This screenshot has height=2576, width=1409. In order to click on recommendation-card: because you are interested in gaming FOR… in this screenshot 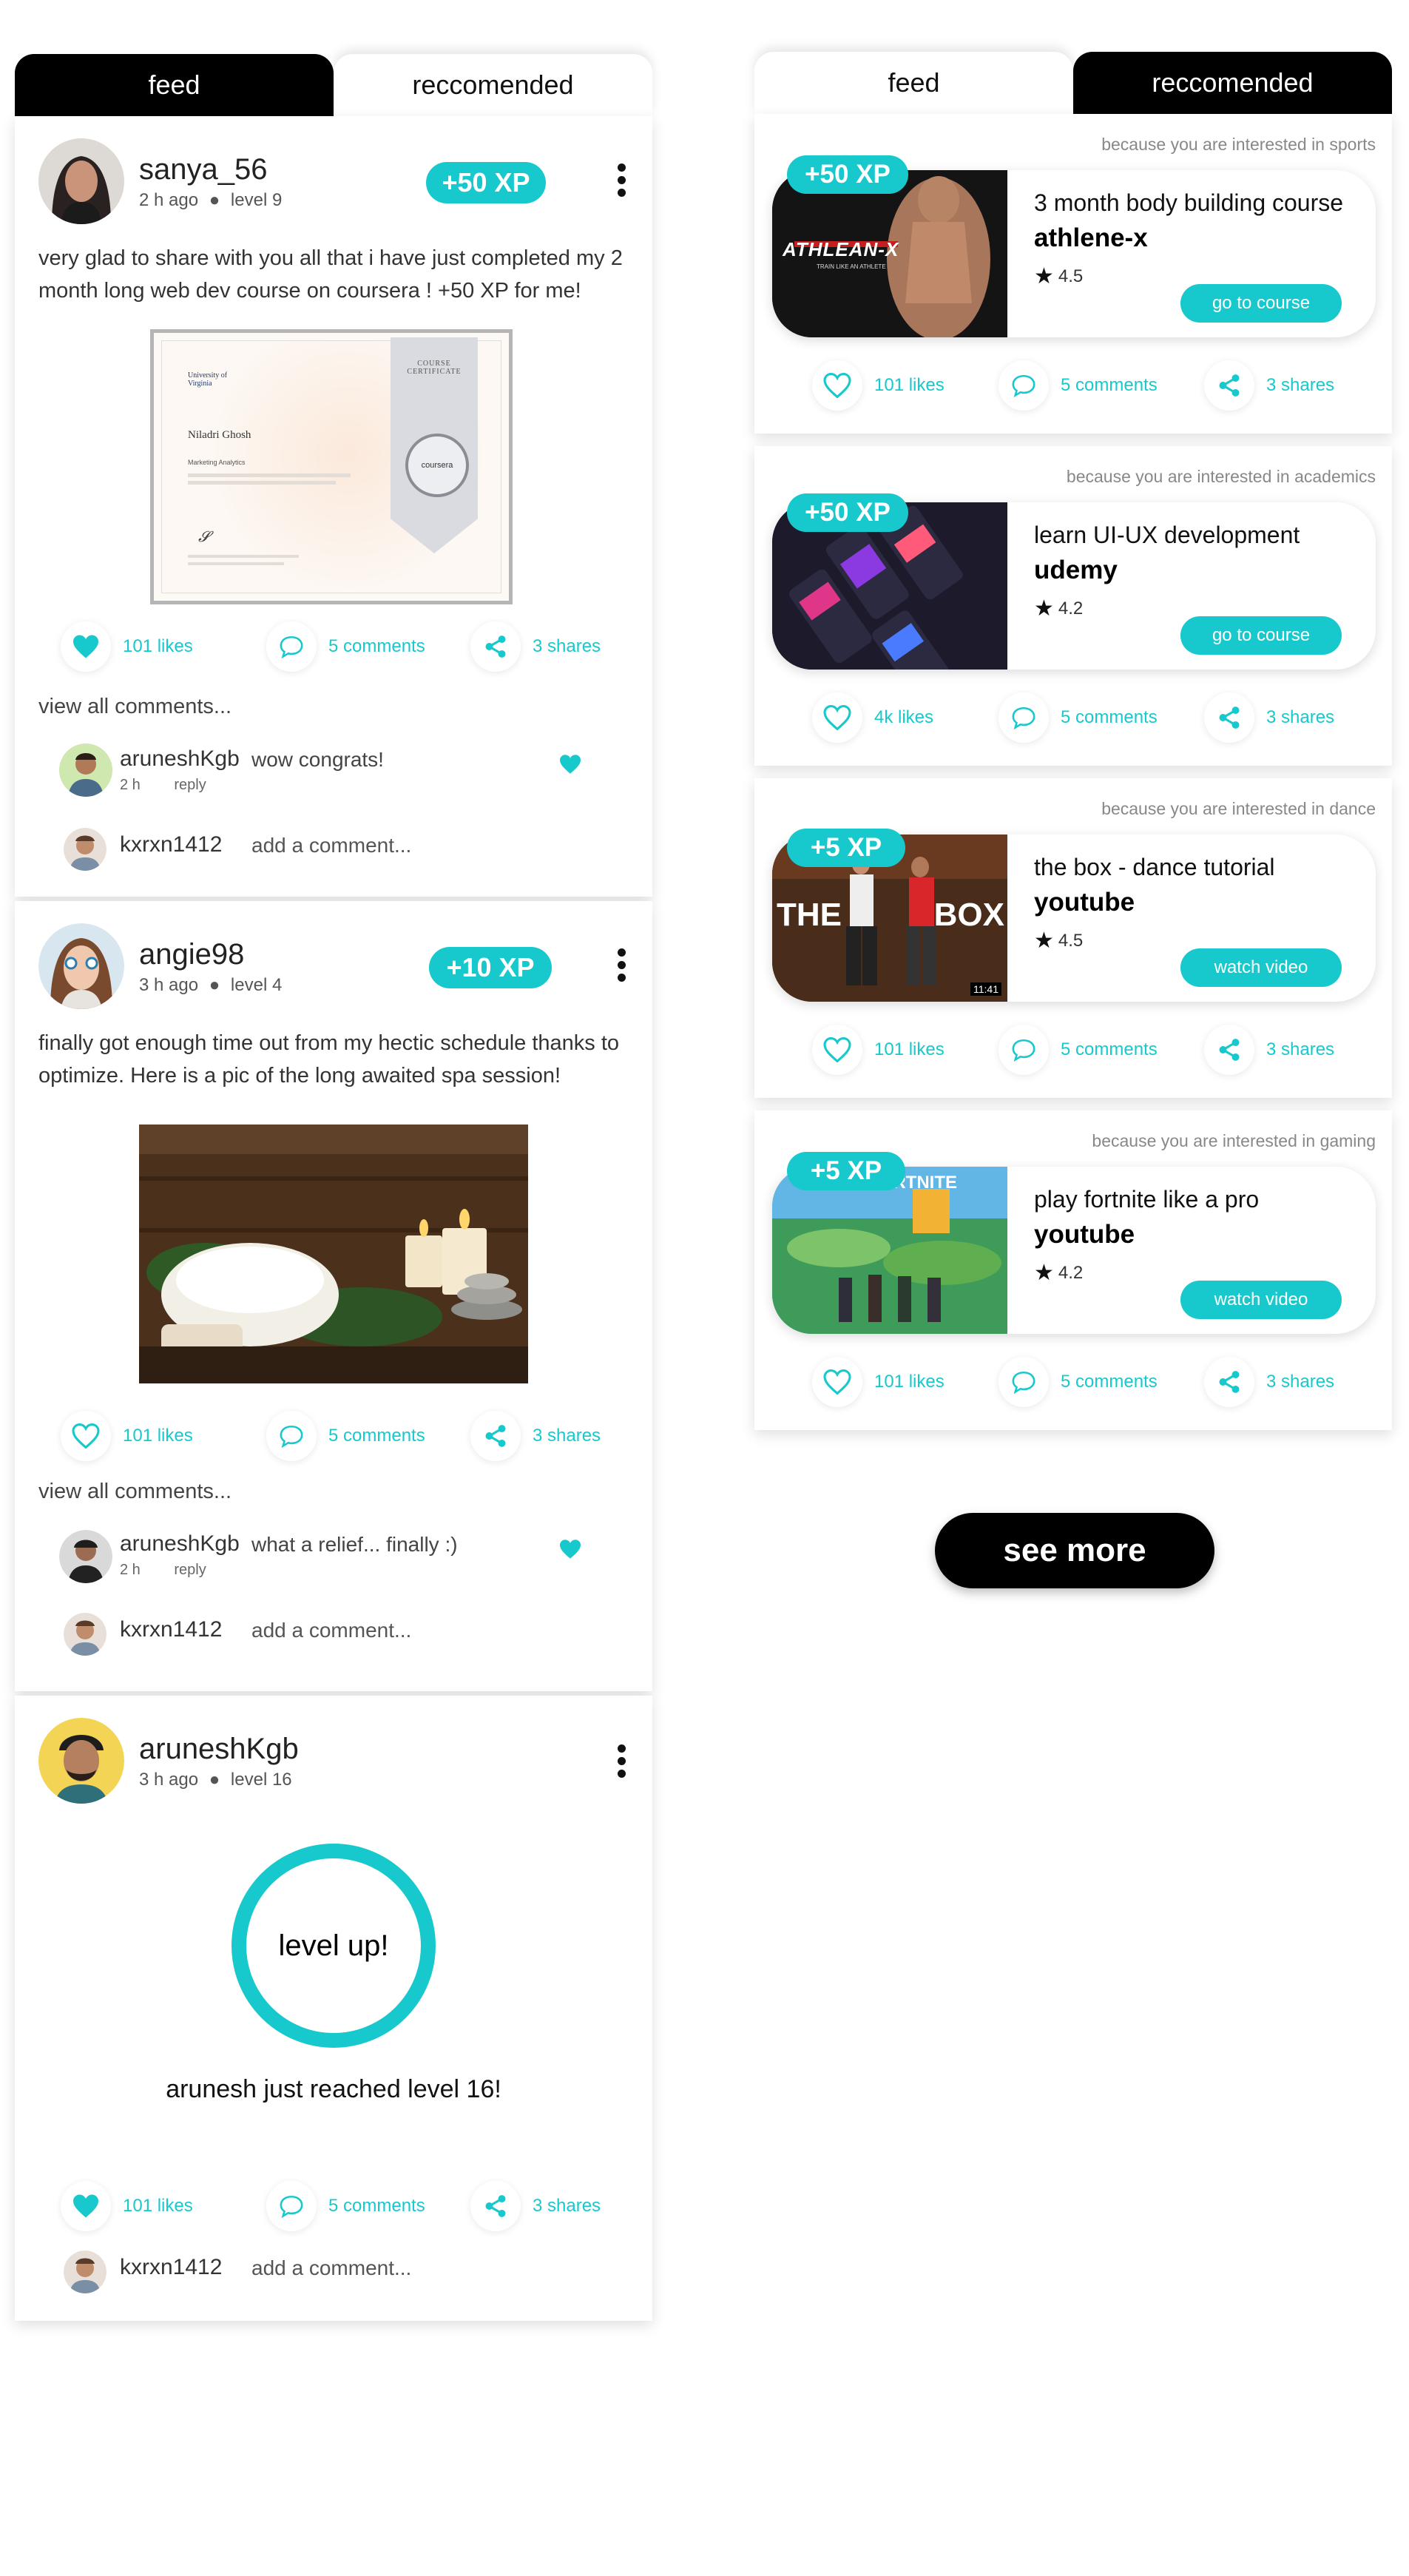, I will do `click(1073, 1270)`.